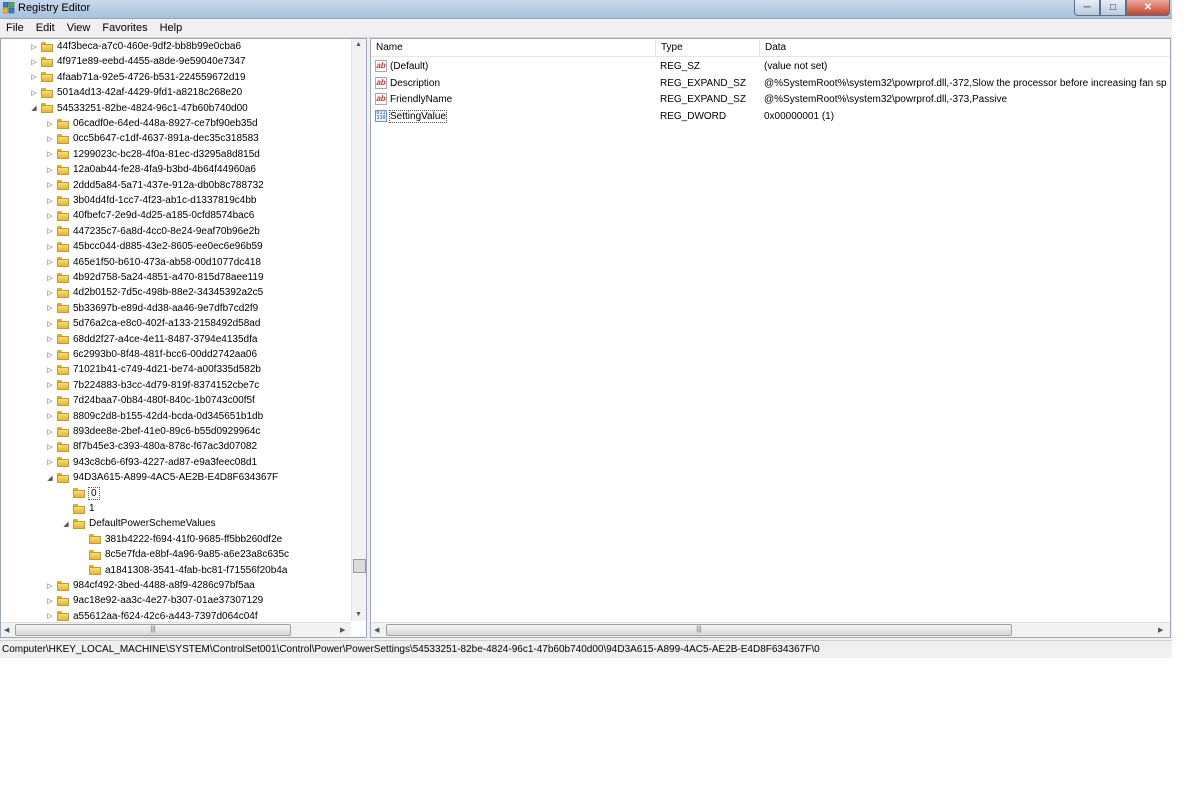 This screenshot has height=801, width=1200. I want to click on values-hscroll-thumb: |||, so click(699, 630).